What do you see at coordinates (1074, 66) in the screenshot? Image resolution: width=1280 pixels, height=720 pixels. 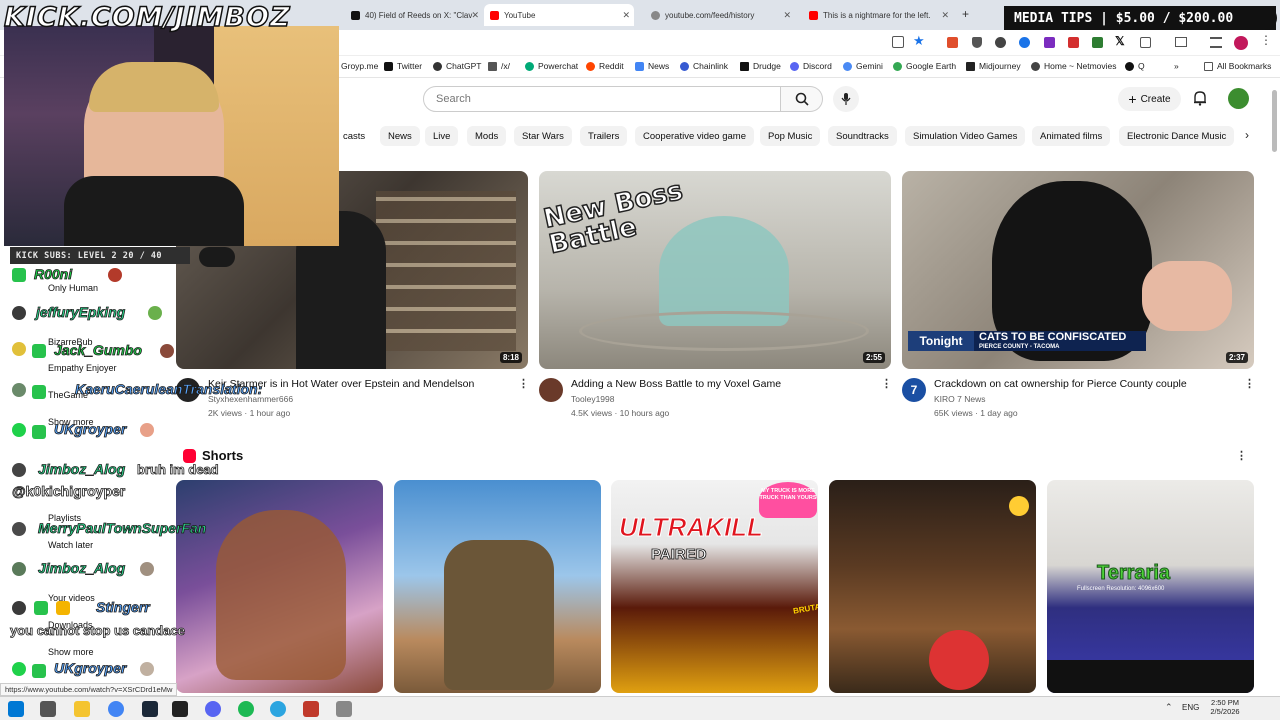 I see `bookmark-netmovies: Home ~ Netmovies` at bounding box center [1074, 66].